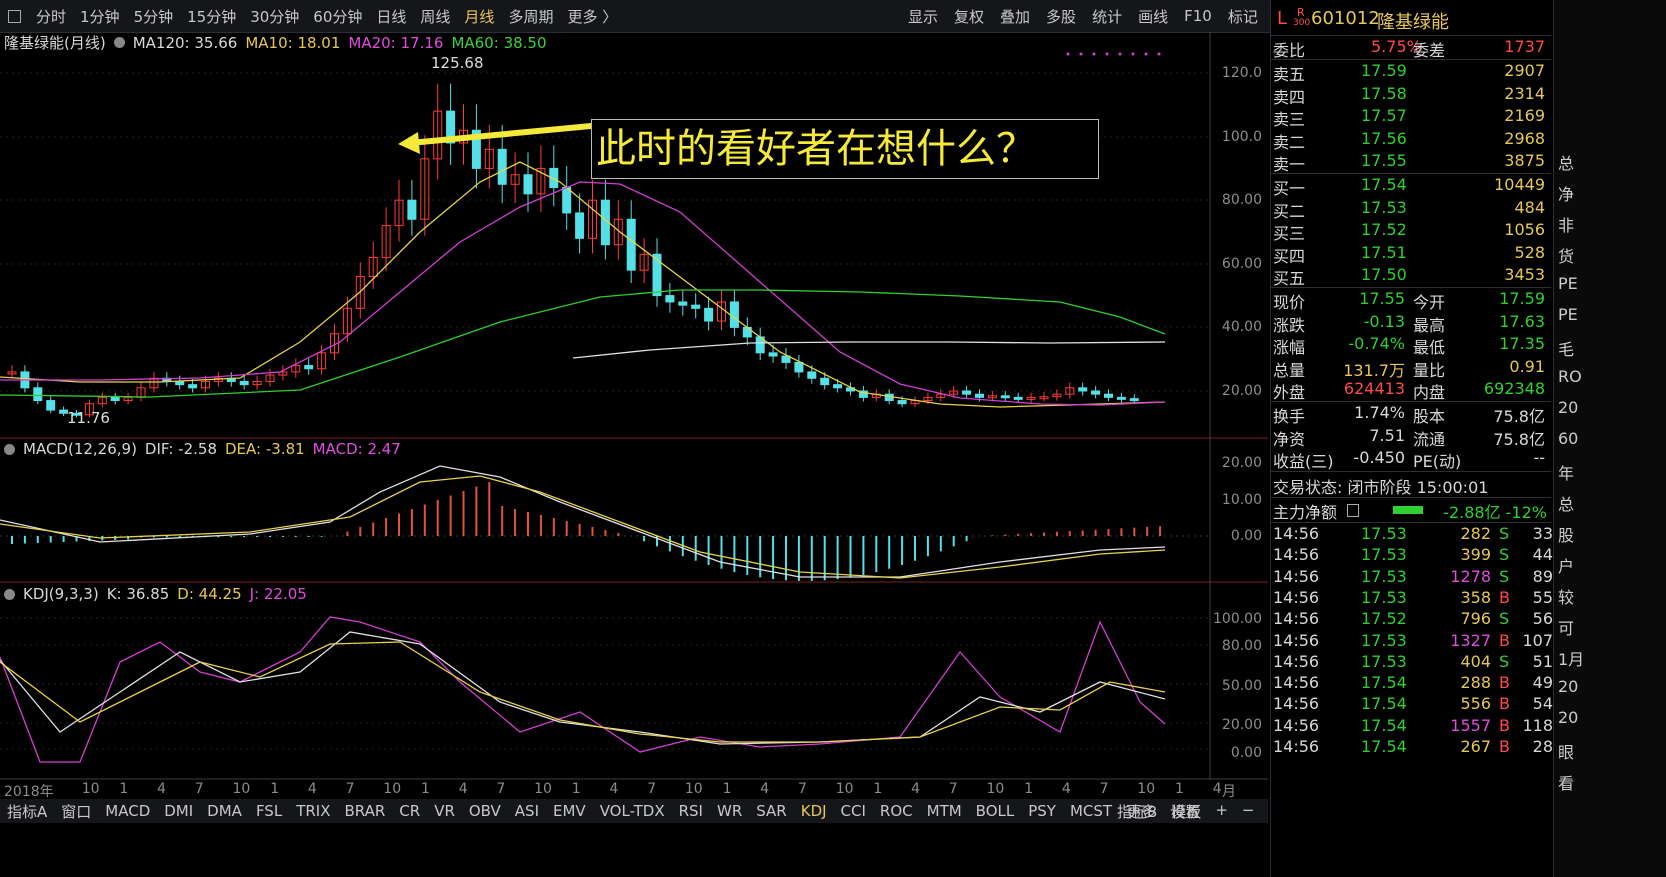  Describe the element at coordinates (224, 811) in the screenshot. I see `indicator-tab: DMA` at that location.